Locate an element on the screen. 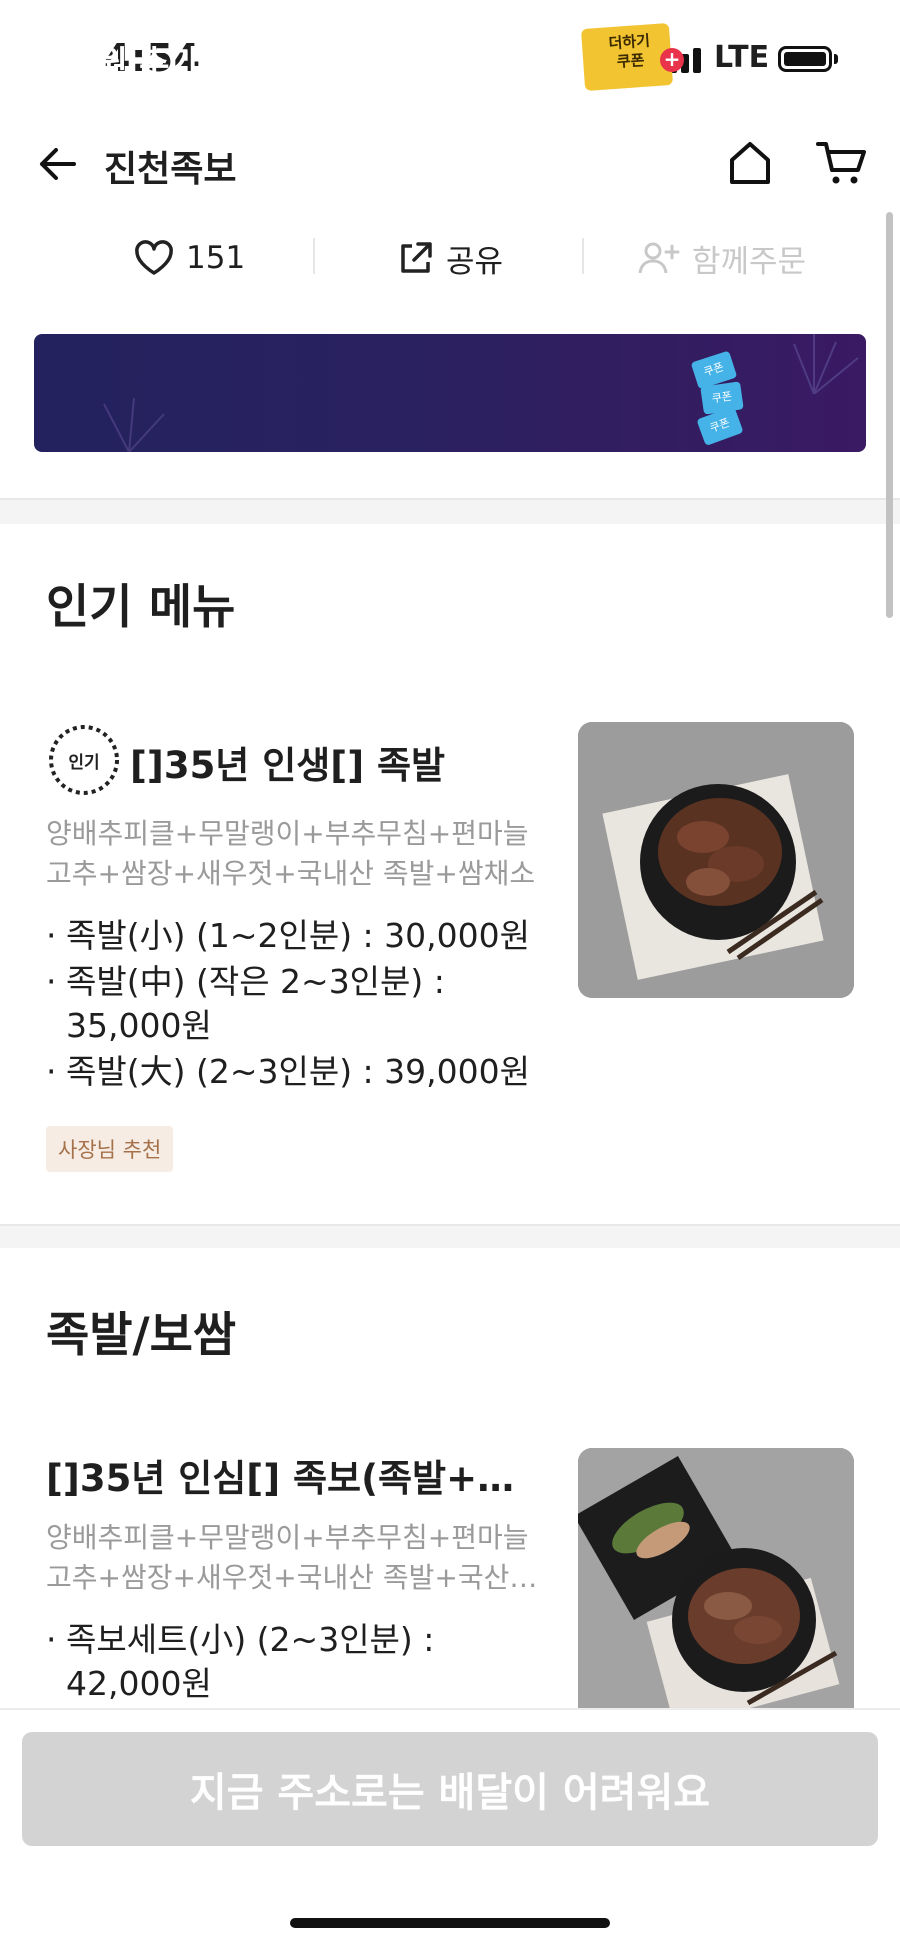 Image resolution: width=900 pixels, height=1950 pixels. popular-badge-label: 인기 is located at coordinates (84, 763).